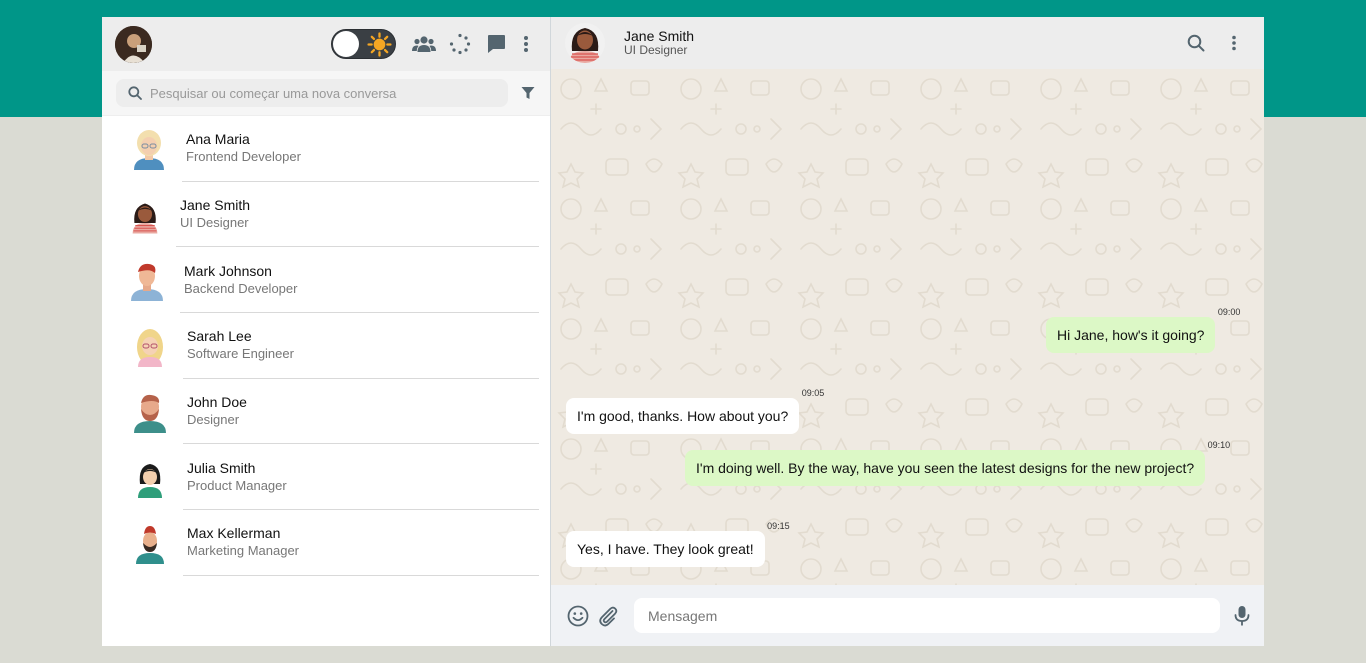  What do you see at coordinates (1131, 335) in the screenshot?
I see `message-text: Hi Jane, how's it going?` at bounding box center [1131, 335].